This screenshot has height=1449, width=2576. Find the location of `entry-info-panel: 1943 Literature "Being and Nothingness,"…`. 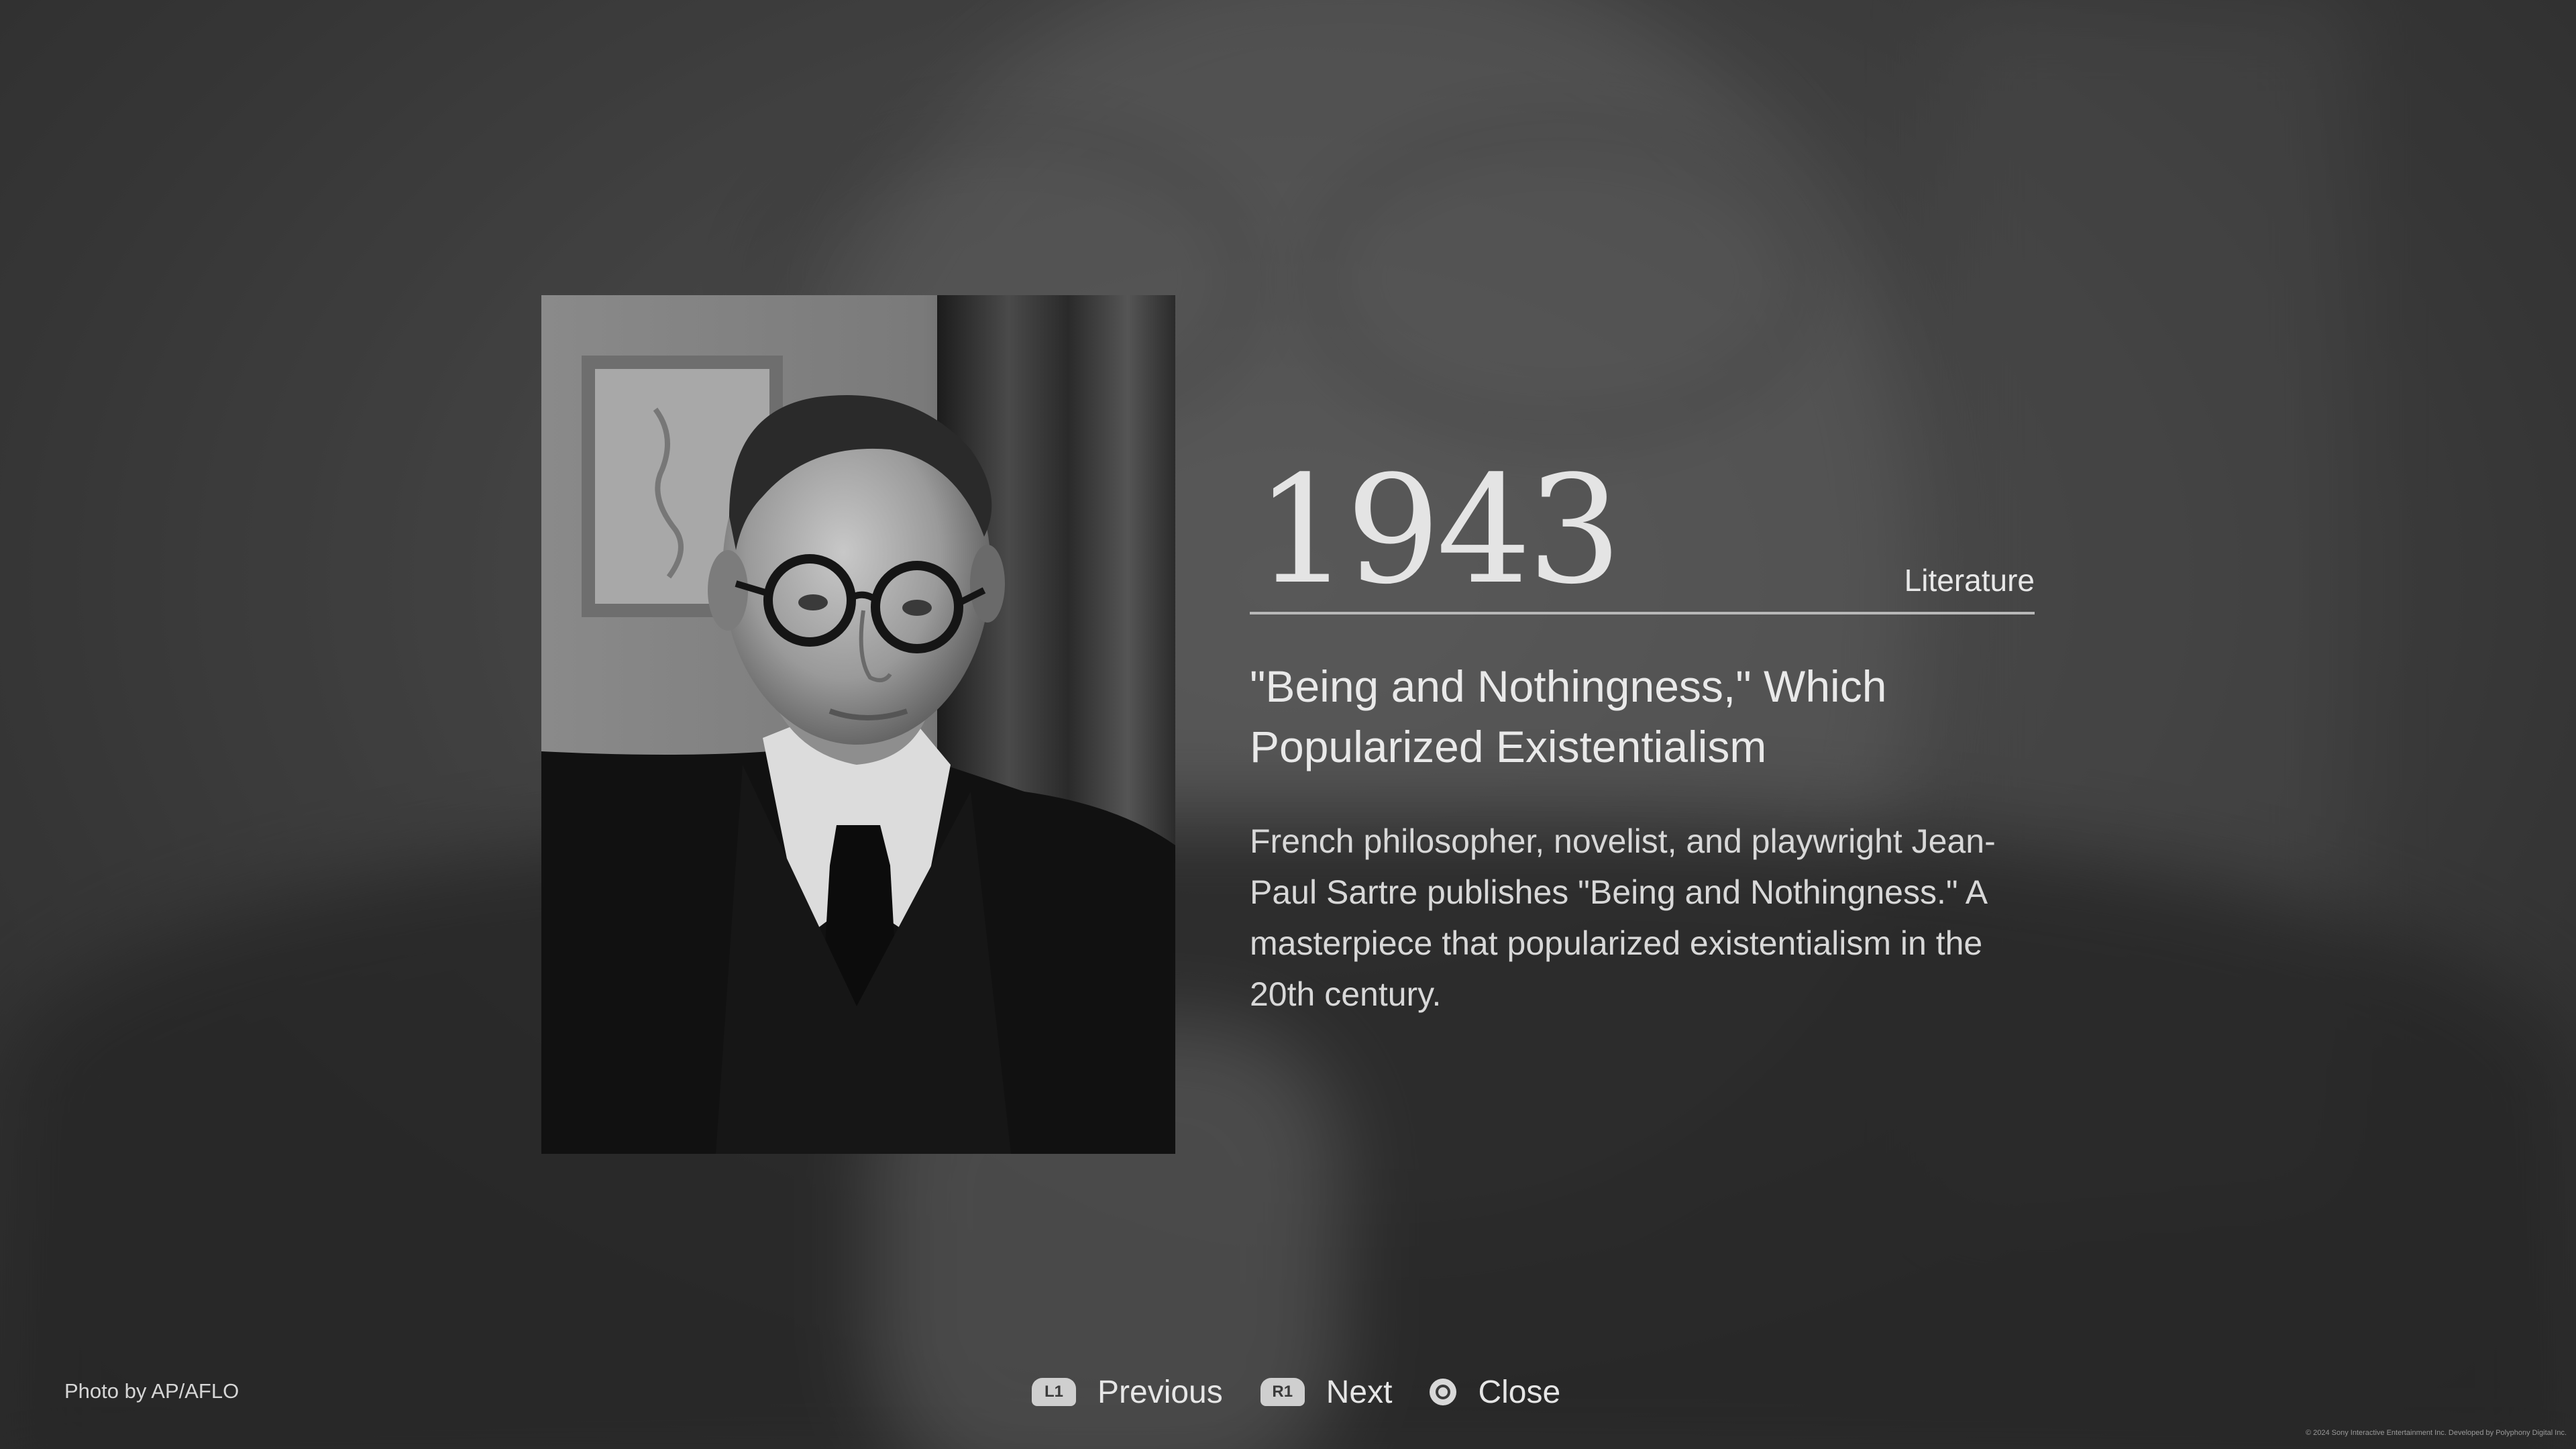

entry-info-panel: 1943 Literature "Being and Nothingness,"… is located at coordinates (1642, 738).